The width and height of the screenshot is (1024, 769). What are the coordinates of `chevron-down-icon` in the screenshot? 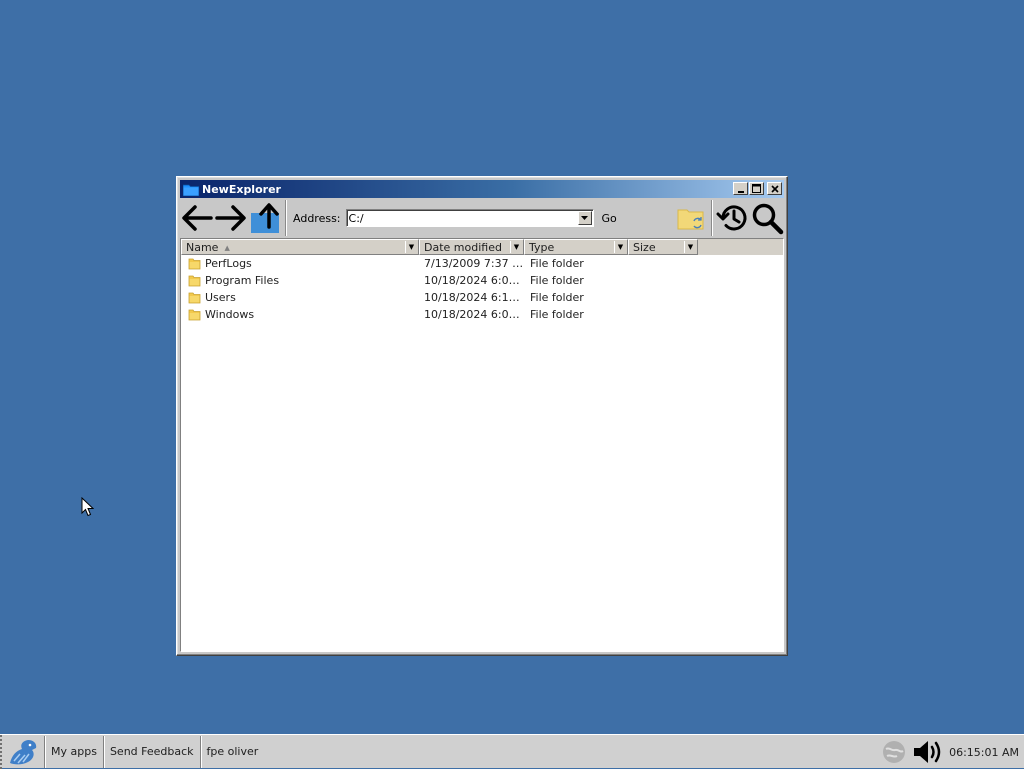 It's located at (585, 218).